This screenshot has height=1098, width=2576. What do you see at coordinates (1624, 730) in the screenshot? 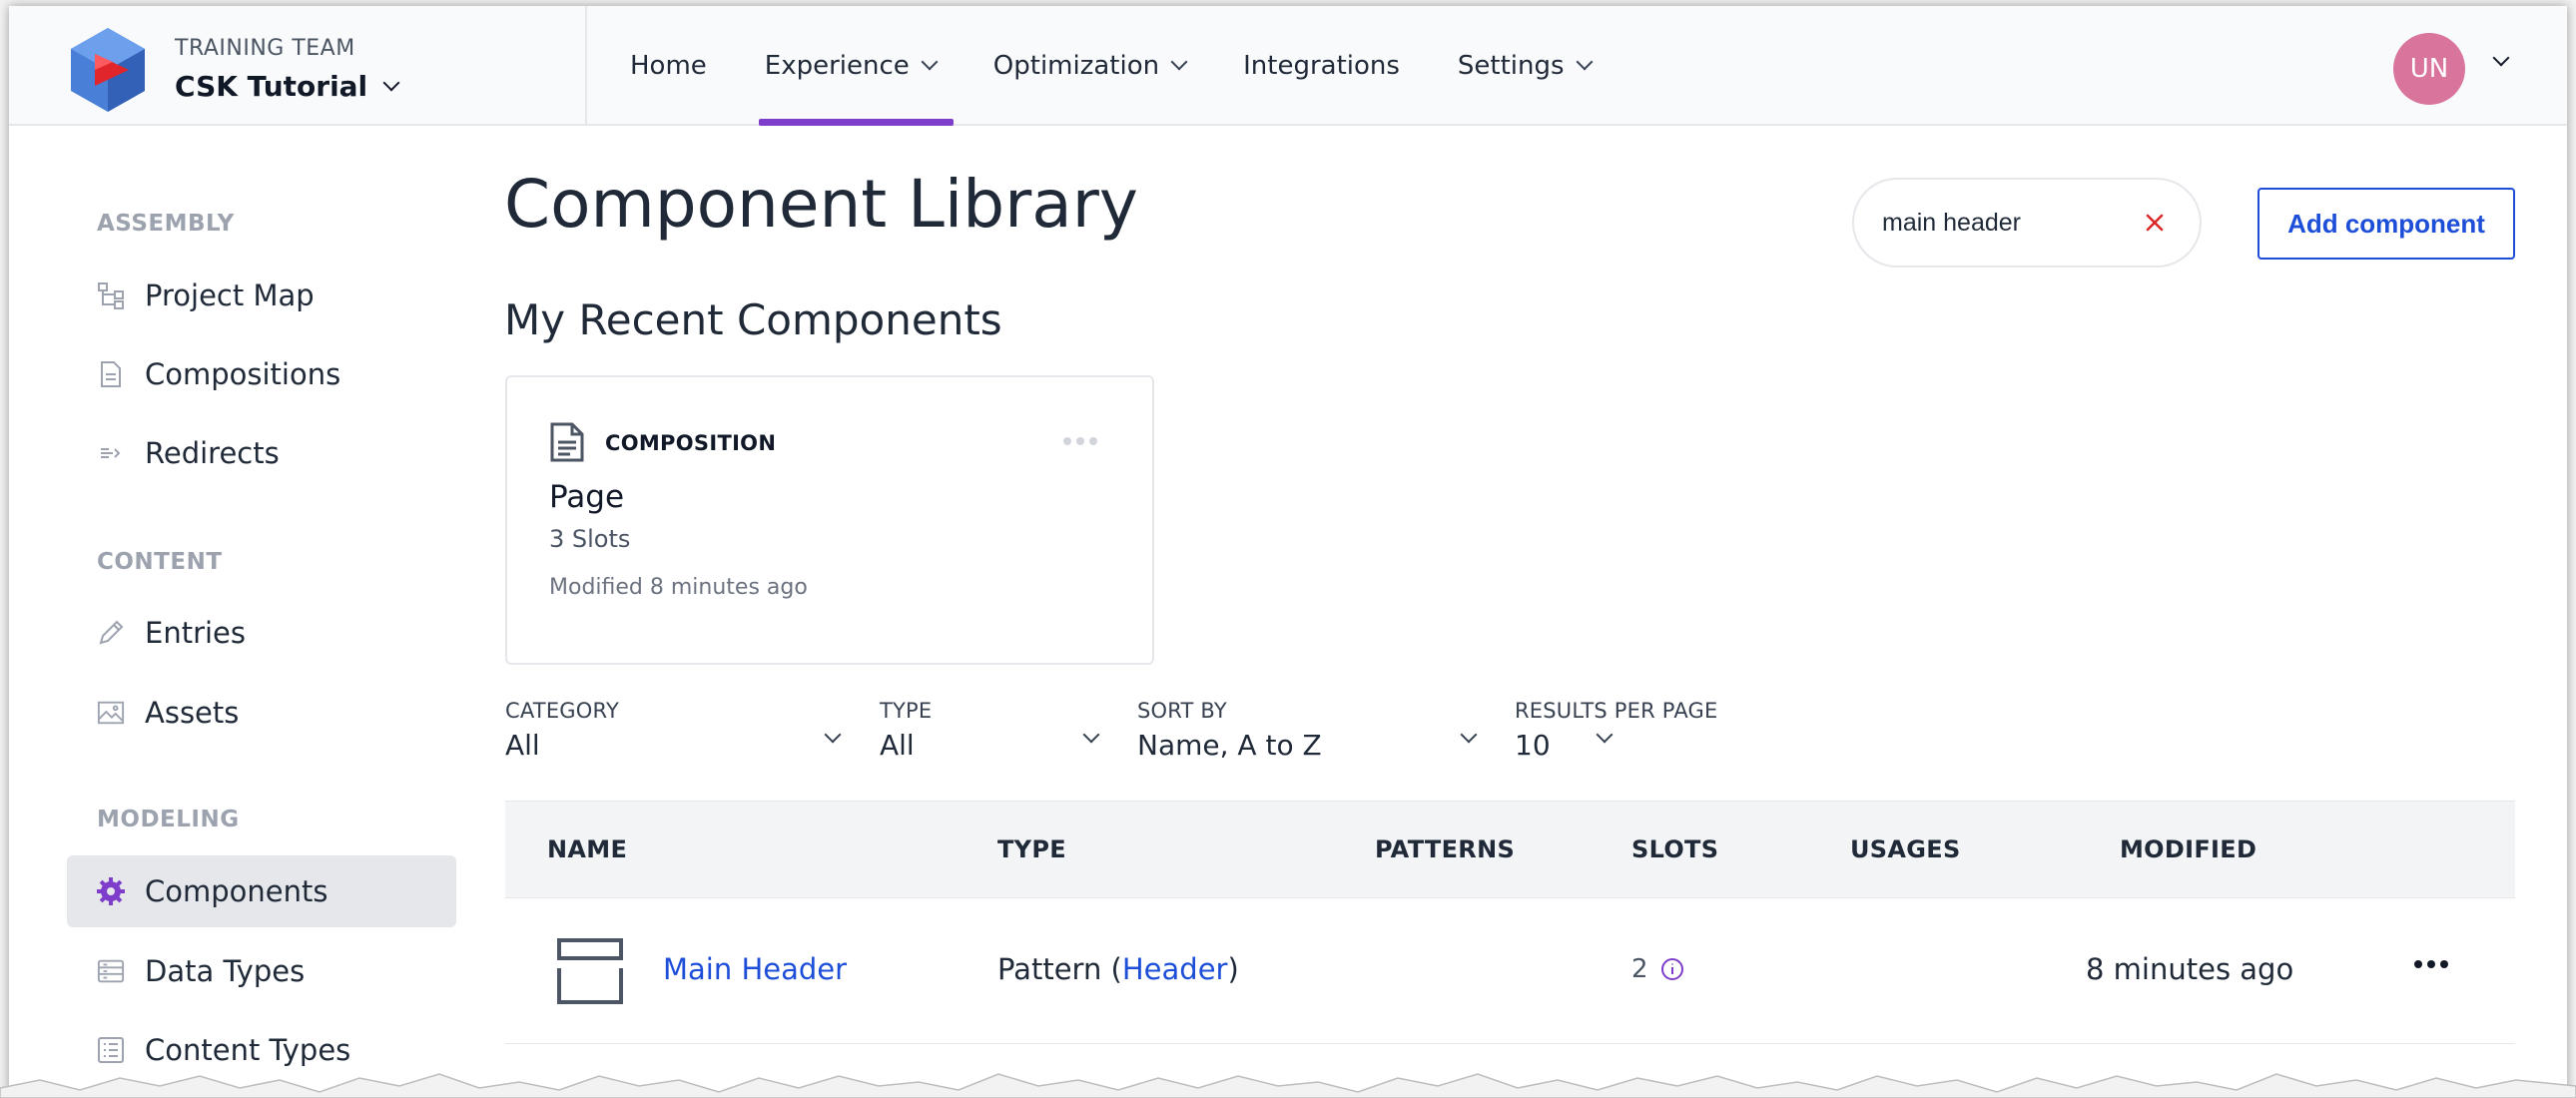
I see `filter-results-per-page: RESULTS PER PAGE 10` at bounding box center [1624, 730].